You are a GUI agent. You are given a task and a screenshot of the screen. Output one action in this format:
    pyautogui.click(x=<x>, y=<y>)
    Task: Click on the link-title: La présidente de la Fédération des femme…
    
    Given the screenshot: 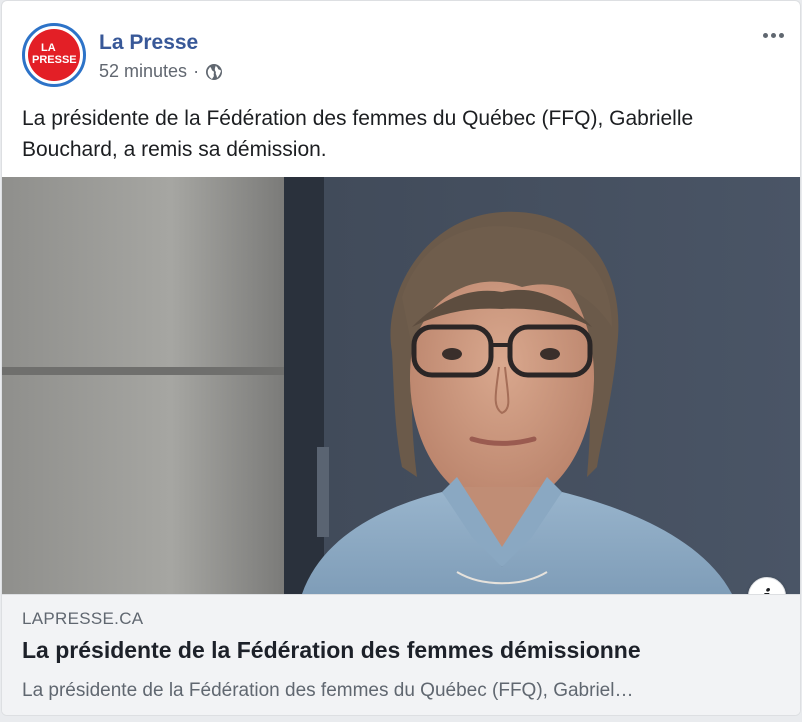 What is the action you would take?
    pyautogui.click(x=331, y=650)
    